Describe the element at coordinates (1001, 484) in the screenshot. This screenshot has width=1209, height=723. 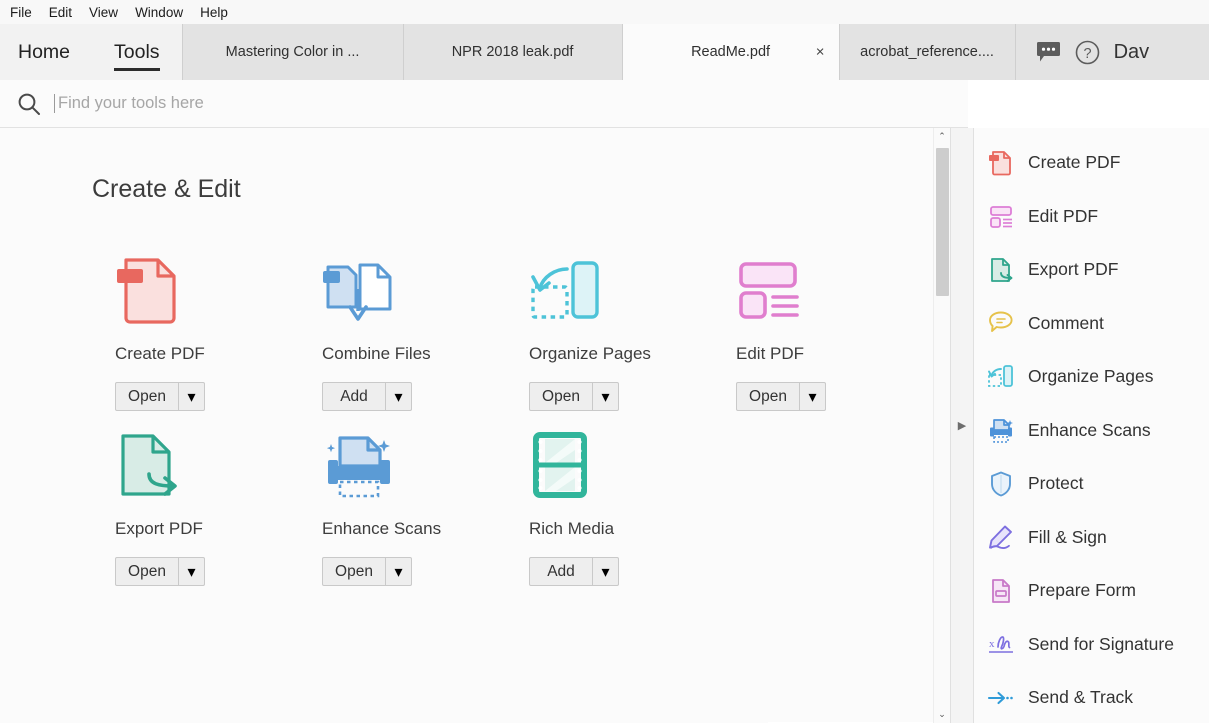
I see `protect-shield-icon` at that location.